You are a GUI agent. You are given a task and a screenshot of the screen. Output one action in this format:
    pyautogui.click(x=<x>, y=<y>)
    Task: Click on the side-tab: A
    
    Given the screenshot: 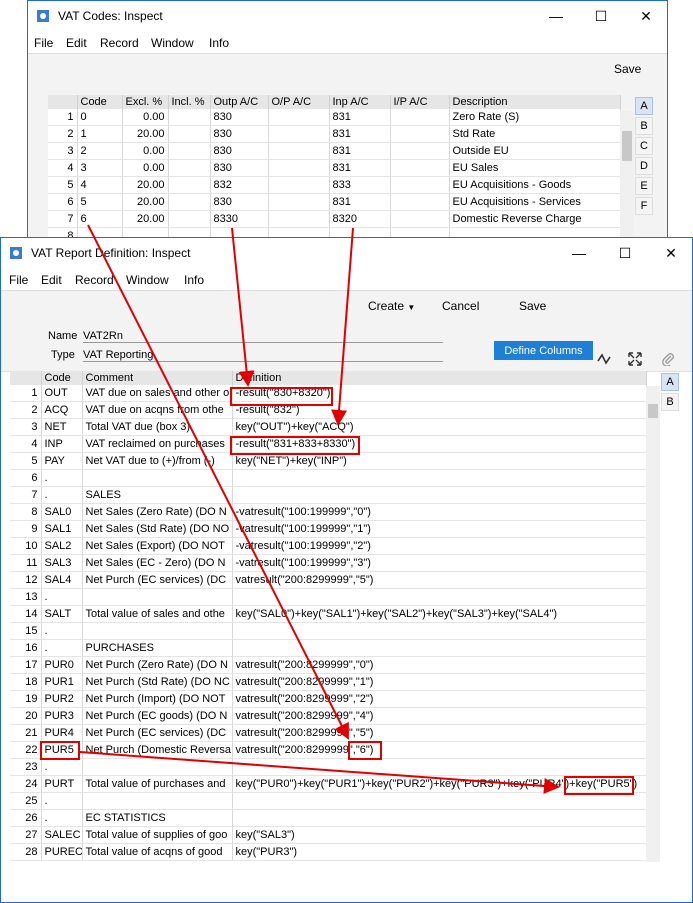 What is the action you would take?
    pyautogui.click(x=644, y=106)
    